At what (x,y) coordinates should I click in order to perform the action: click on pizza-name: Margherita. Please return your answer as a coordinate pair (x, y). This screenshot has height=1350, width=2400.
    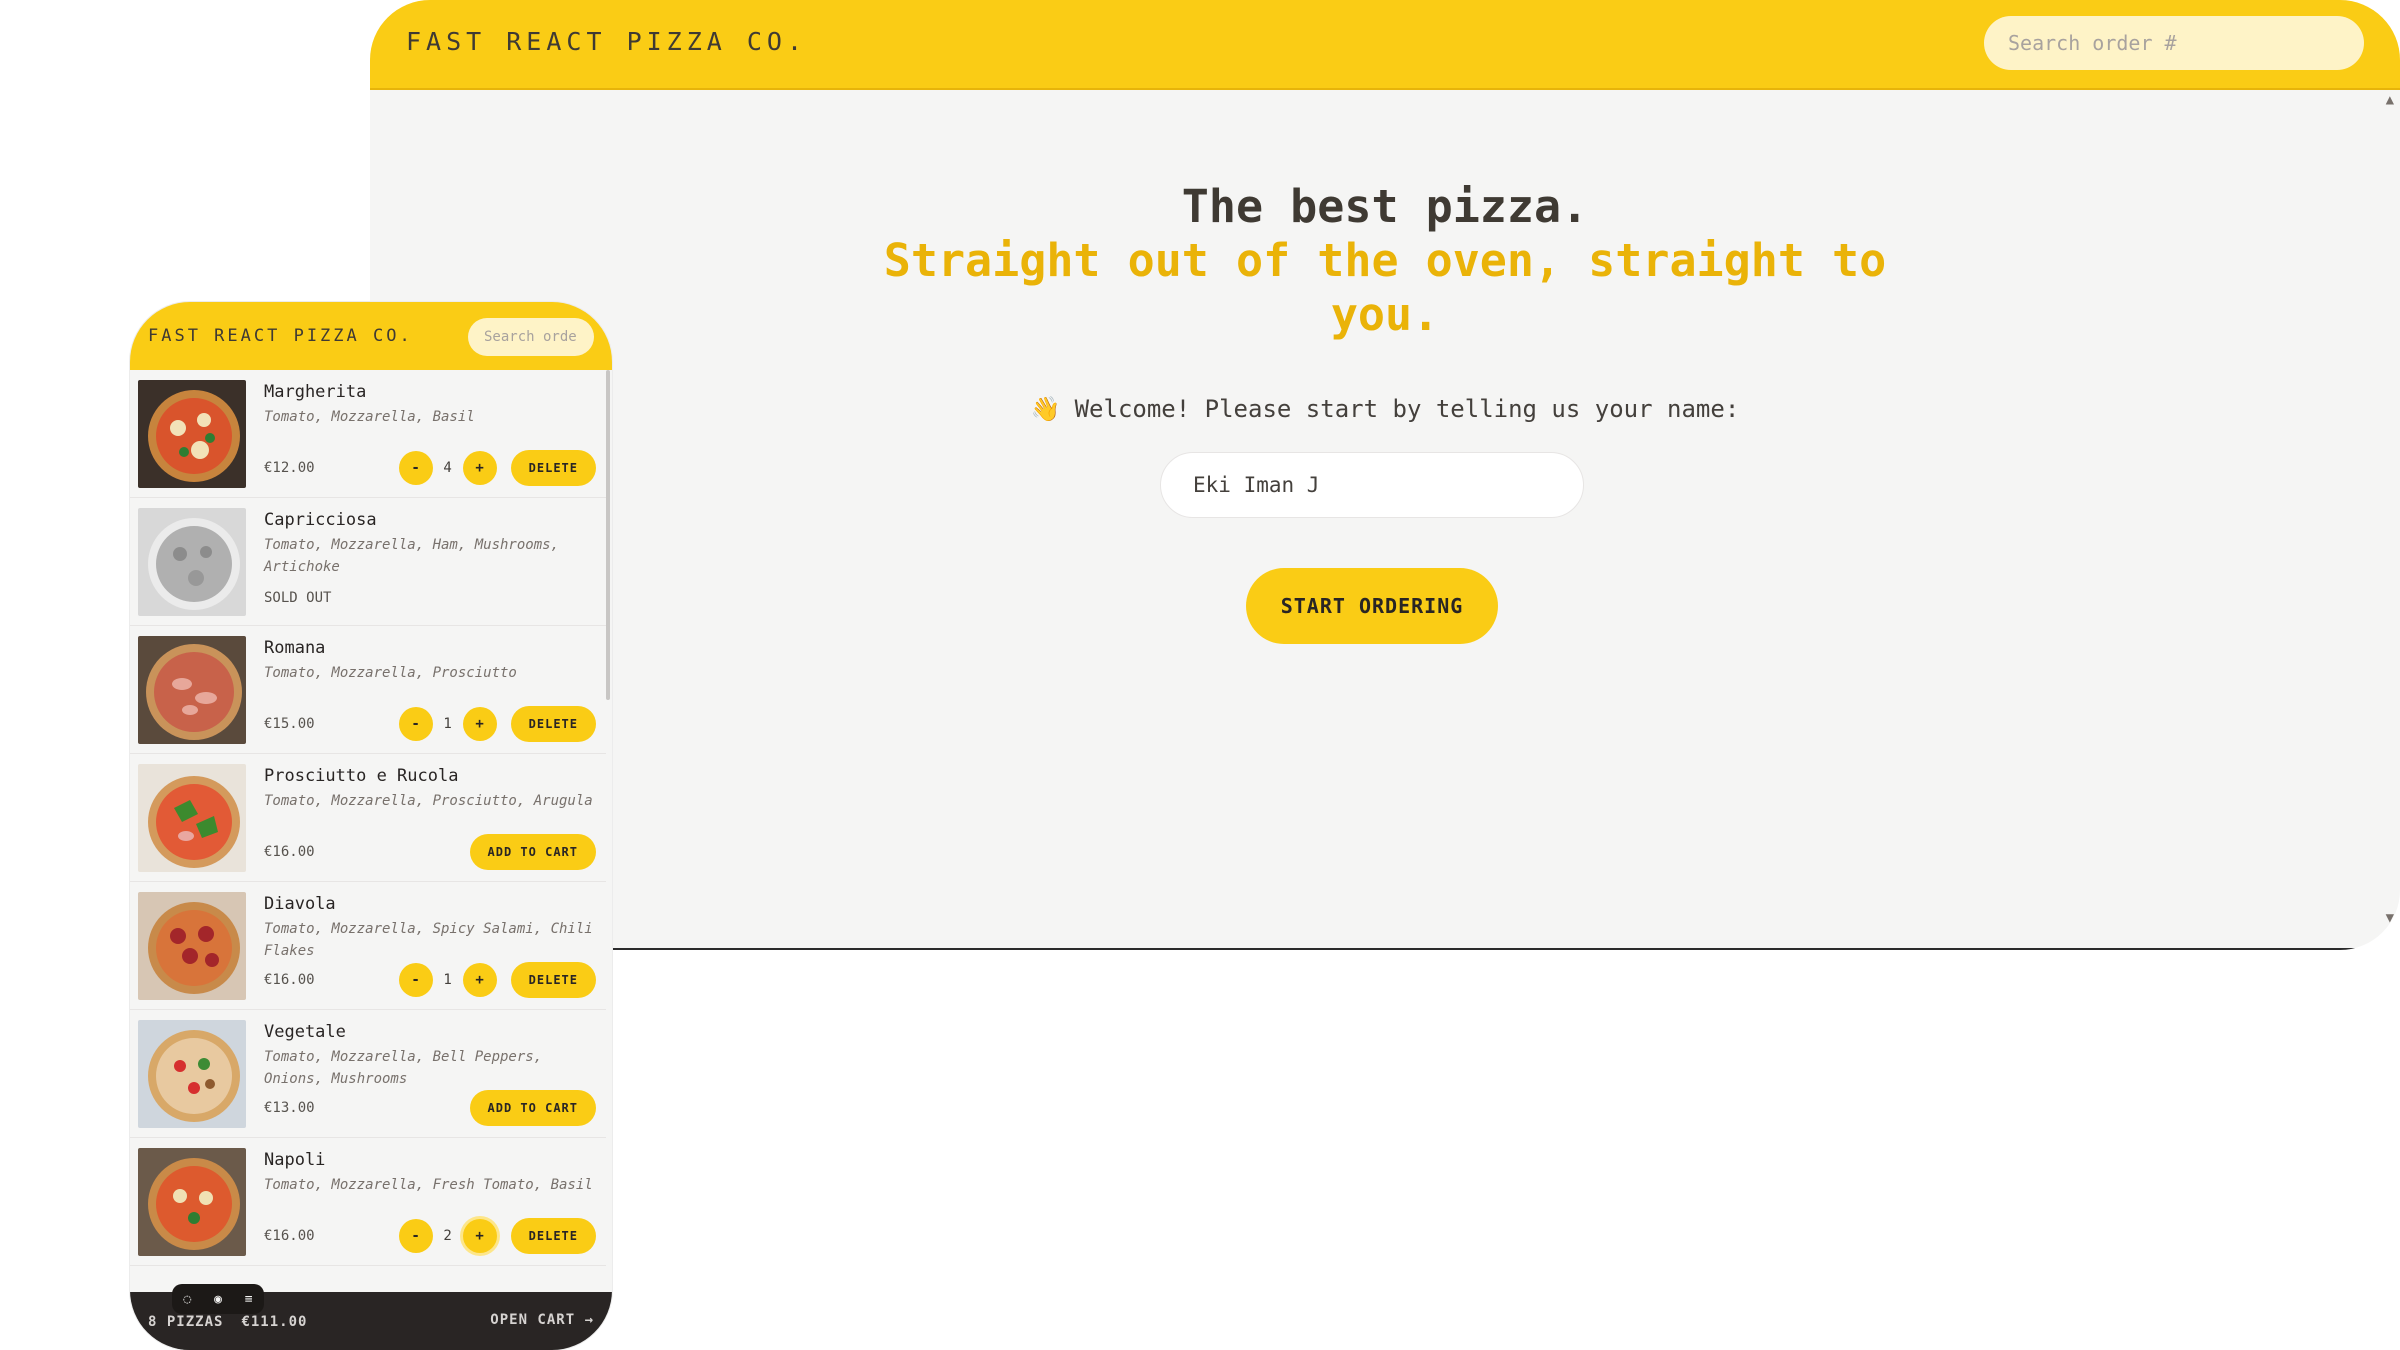
    Looking at the image, I should click on (315, 392).